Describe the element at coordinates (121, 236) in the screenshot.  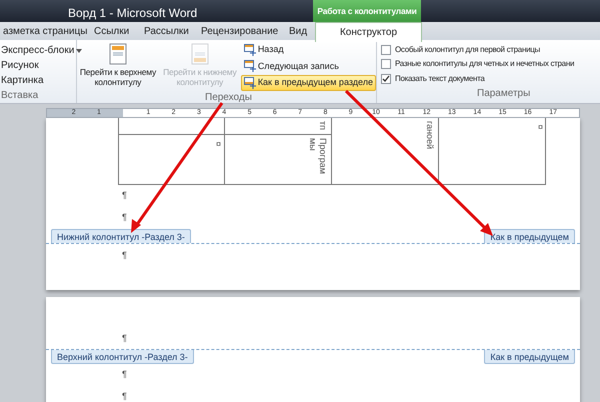
I see `footer-label: Нижний колонтитул -Раздел 3-` at that location.